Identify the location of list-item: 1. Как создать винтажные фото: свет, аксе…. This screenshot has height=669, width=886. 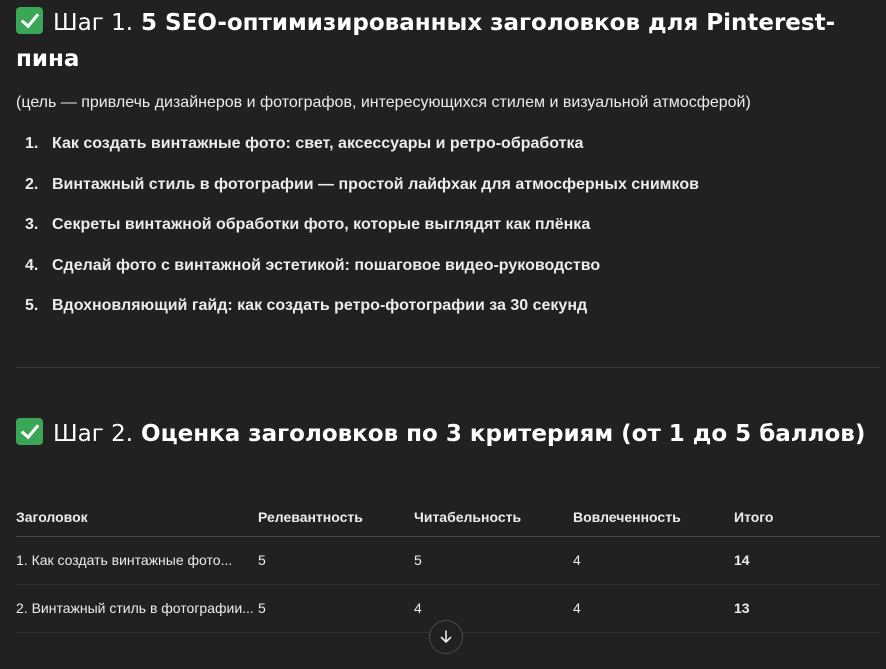
(357, 151).